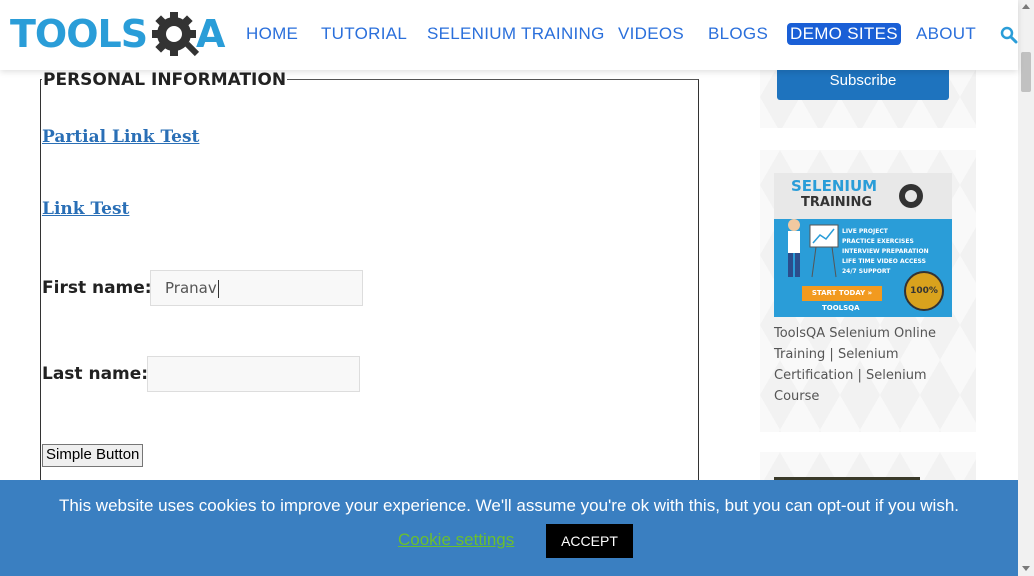 This screenshot has height=576, width=1034. I want to click on scroll-thumb, so click(1026, 72).